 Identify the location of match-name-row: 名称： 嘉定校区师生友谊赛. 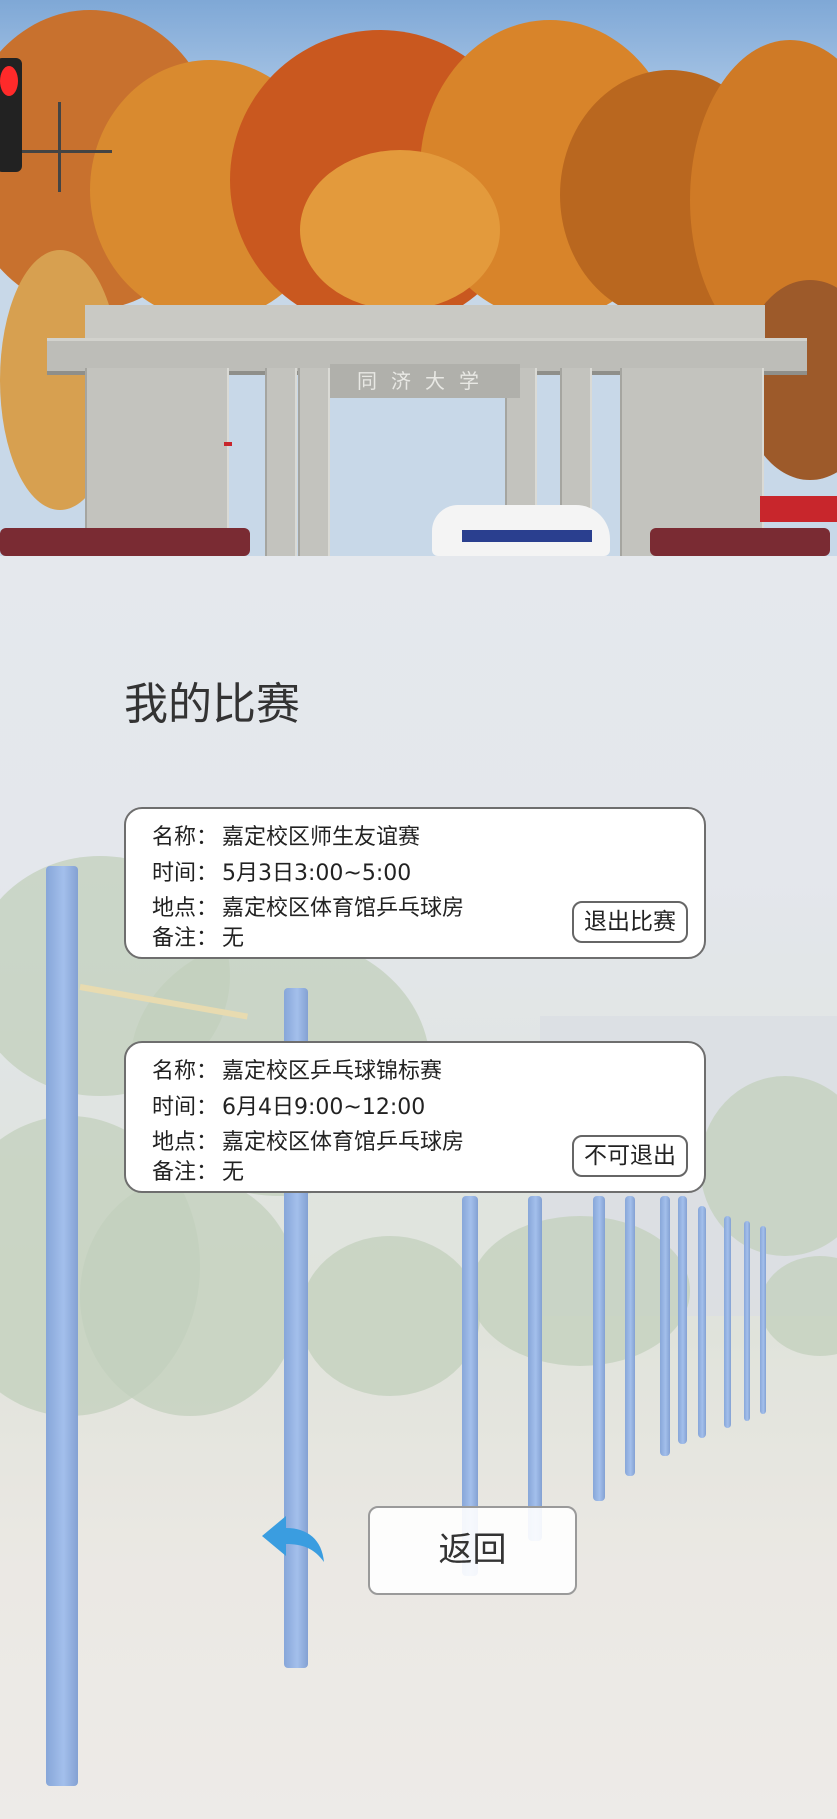
(286, 835).